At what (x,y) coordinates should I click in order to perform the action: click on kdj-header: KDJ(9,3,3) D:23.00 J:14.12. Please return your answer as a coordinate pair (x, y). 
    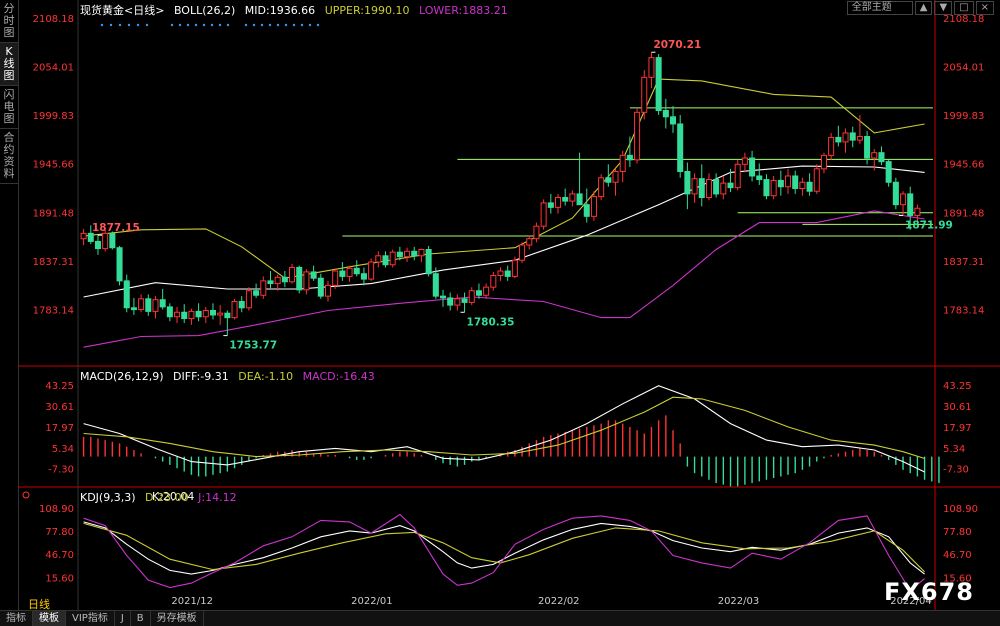
    Looking at the image, I should click on (161, 497).